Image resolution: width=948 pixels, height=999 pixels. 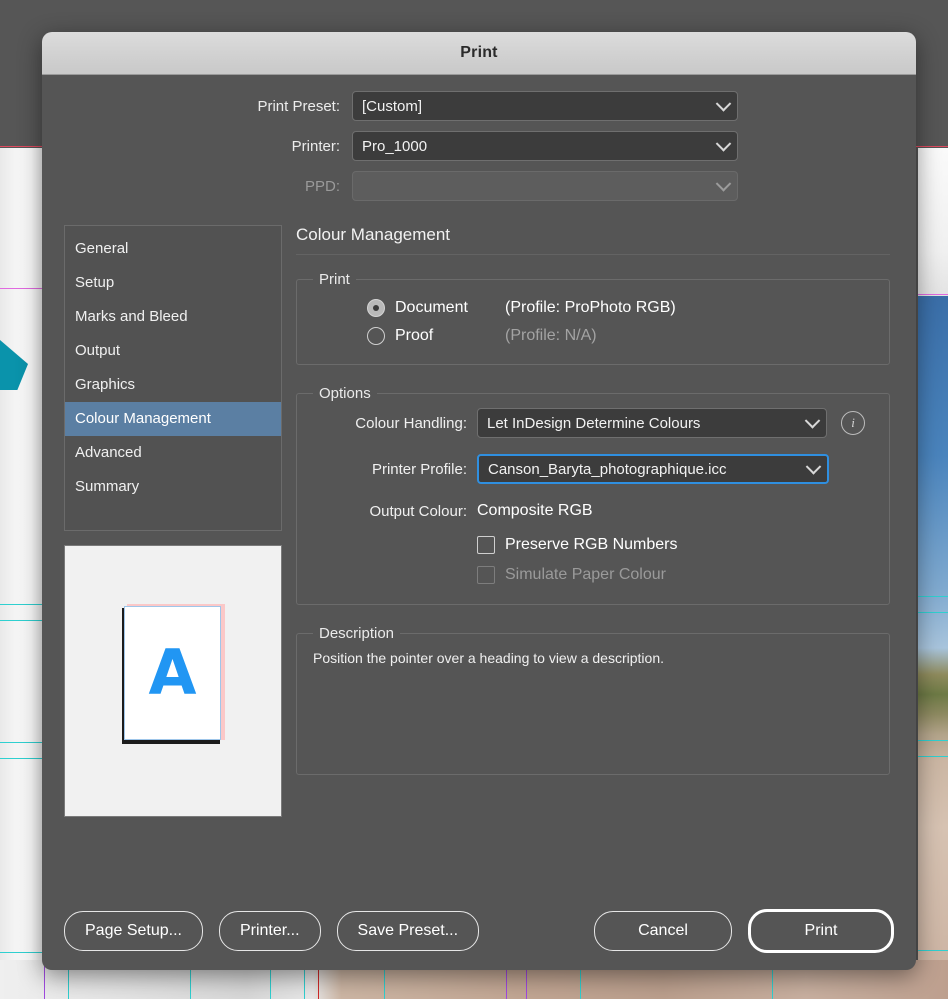 I want to click on preview-orientation-glyph: A, so click(x=172, y=672).